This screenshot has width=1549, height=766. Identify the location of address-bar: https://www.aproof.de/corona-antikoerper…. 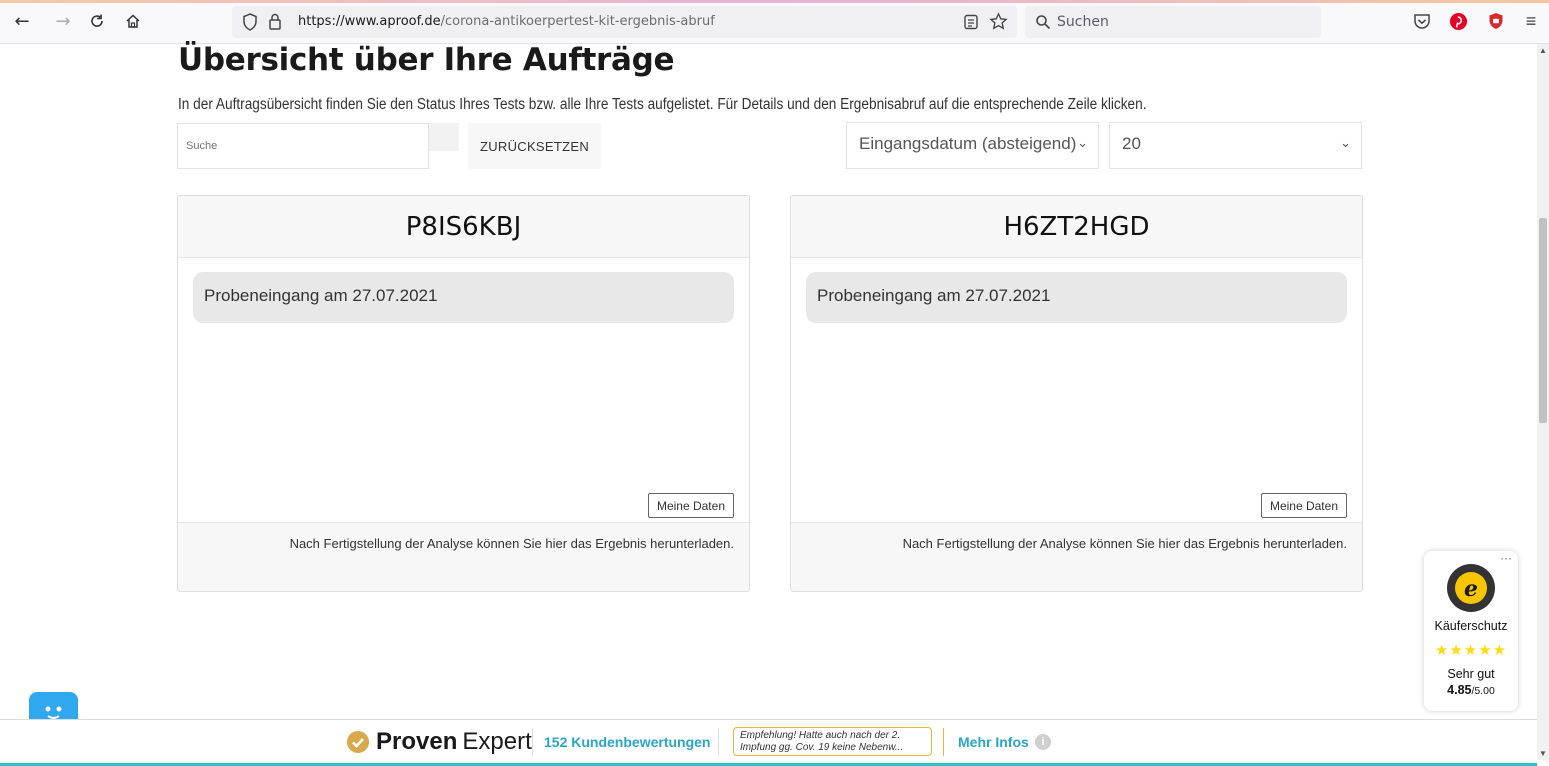
(624, 22).